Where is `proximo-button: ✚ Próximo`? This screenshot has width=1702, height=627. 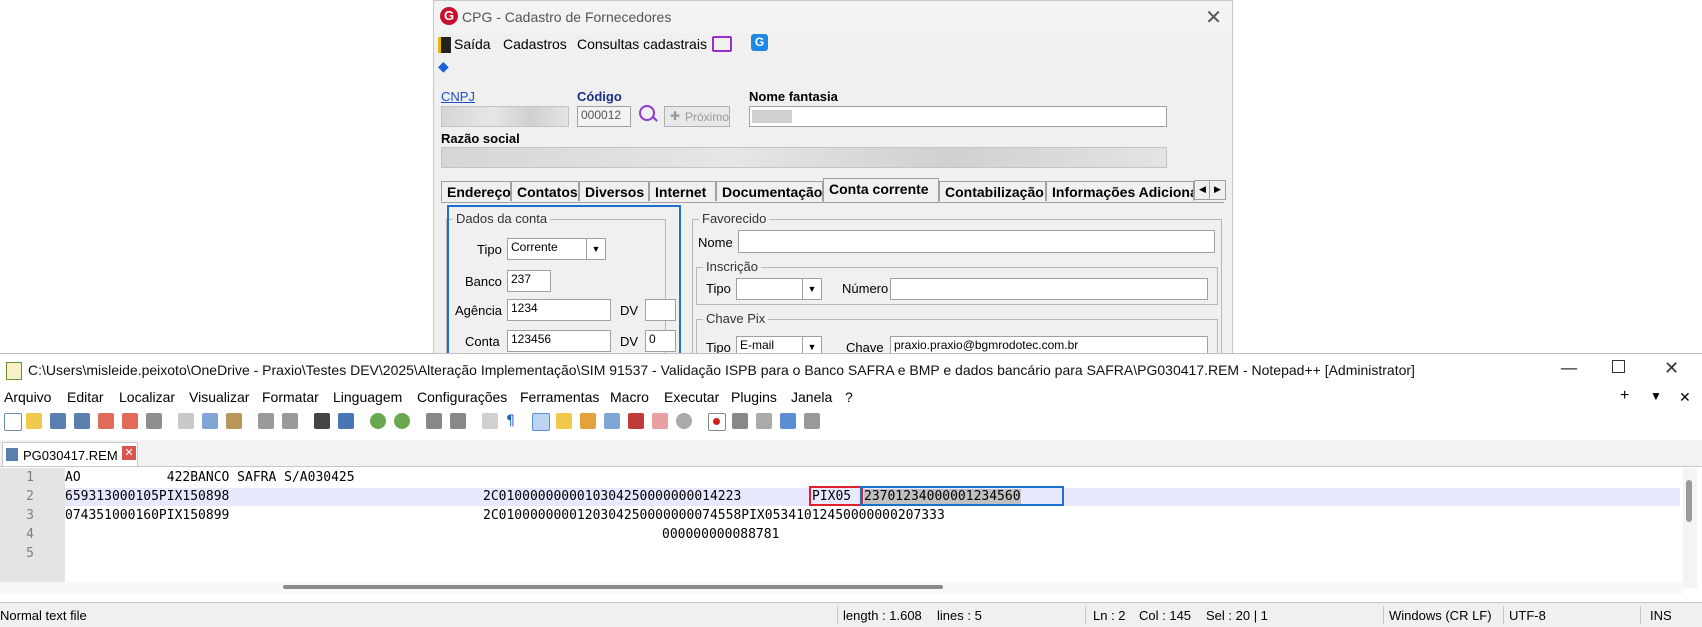
proximo-button: ✚ Próximo is located at coordinates (697, 116).